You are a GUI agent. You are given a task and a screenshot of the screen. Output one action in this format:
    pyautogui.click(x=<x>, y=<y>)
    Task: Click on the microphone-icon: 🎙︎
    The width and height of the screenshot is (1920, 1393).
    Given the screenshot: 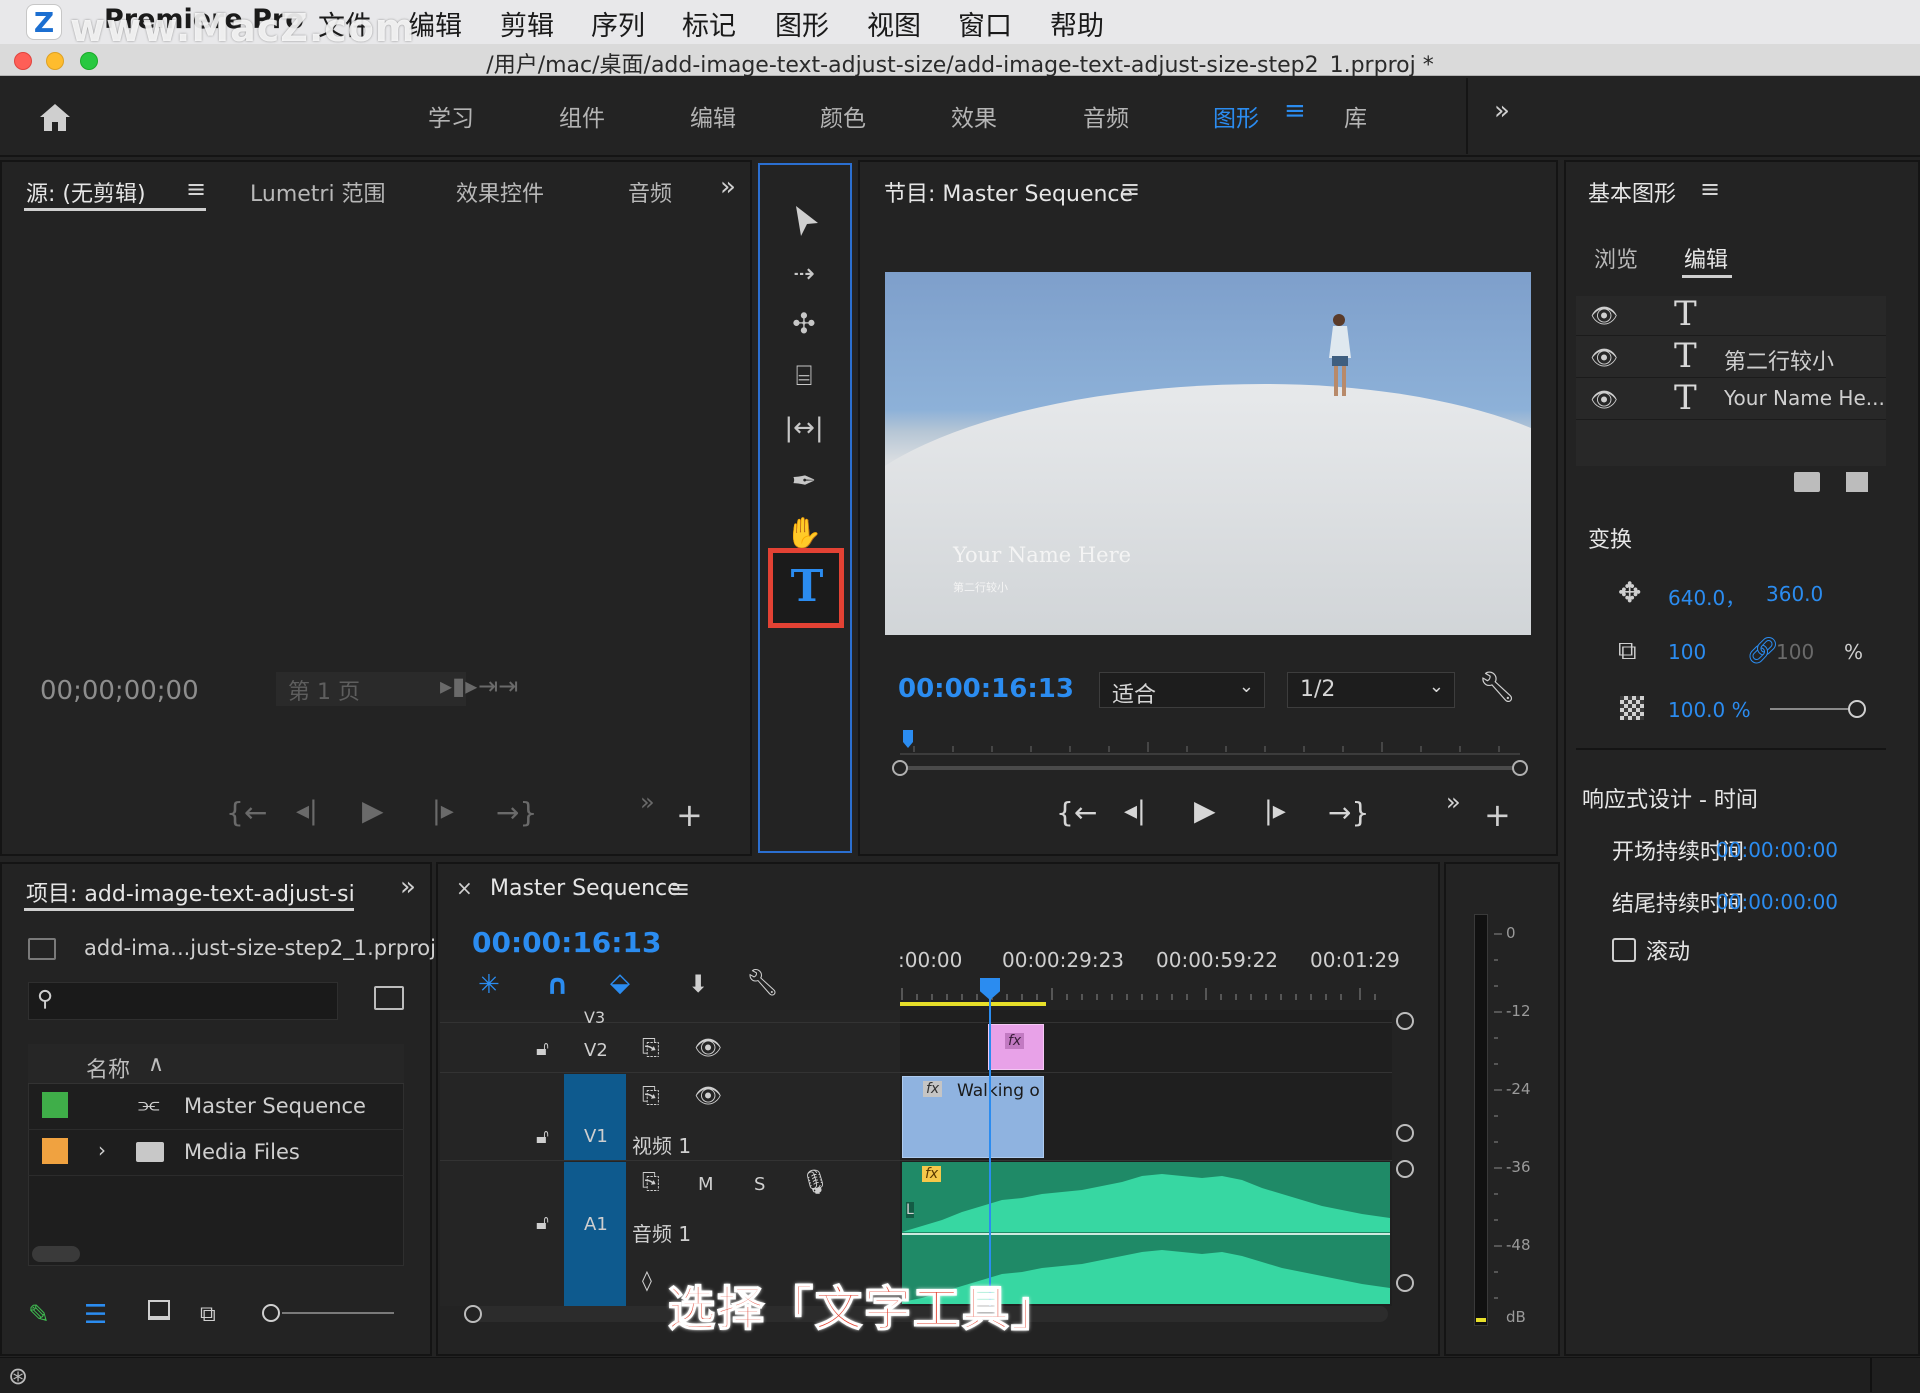 What is the action you would take?
    pyautogui.click(x=815, y=1182)
    